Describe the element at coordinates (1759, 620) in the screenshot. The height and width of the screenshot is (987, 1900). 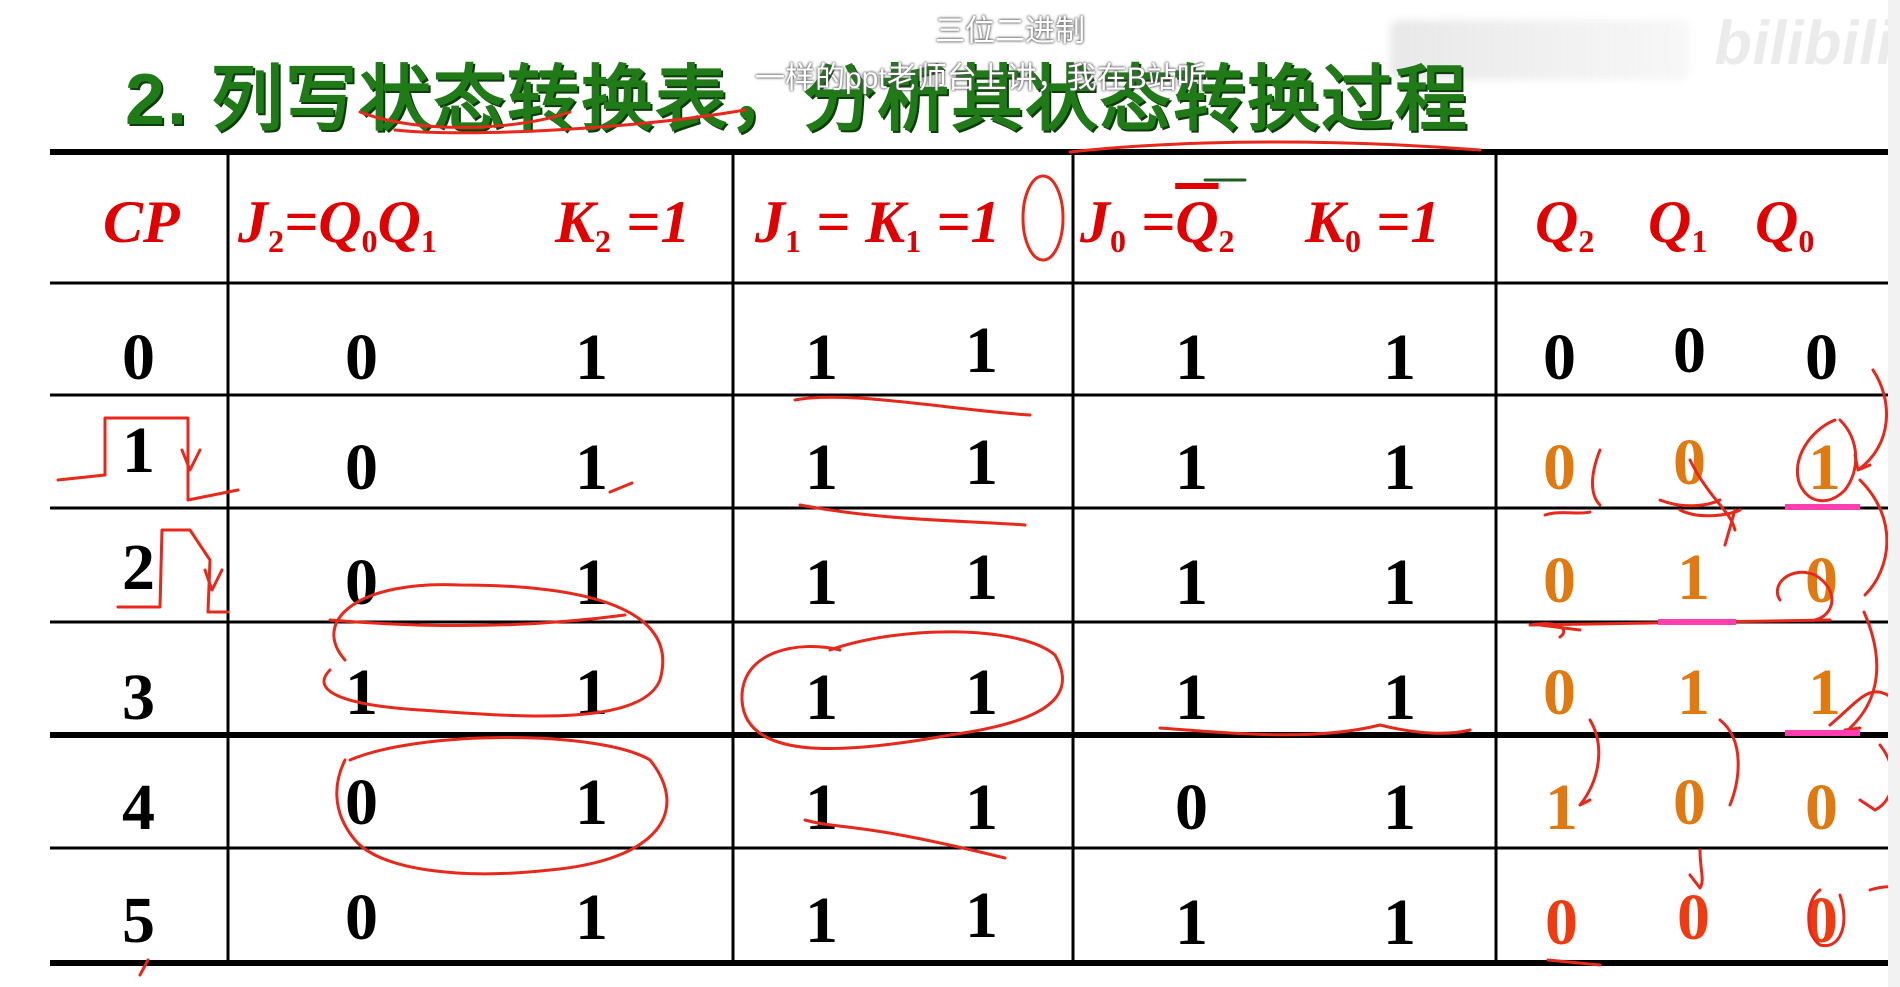
I see `highlight-bars` at that location.